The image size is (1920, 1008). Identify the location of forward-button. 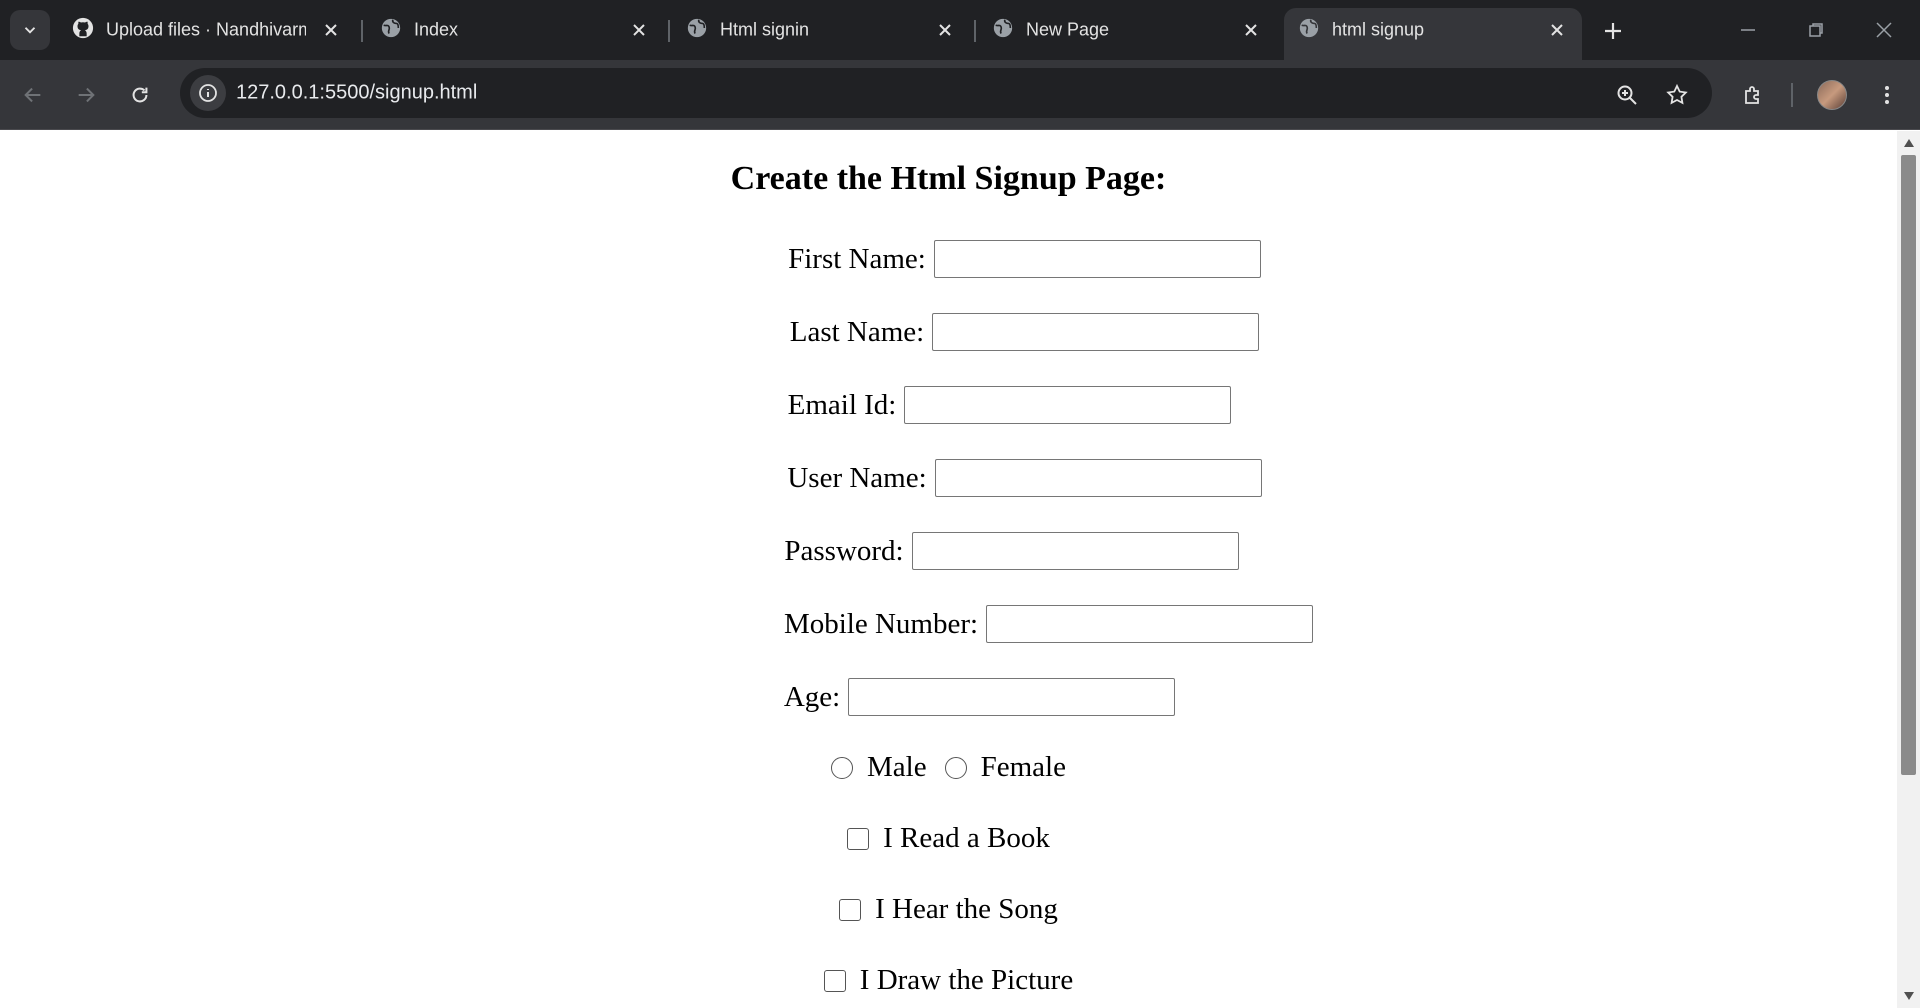
(86, 95).